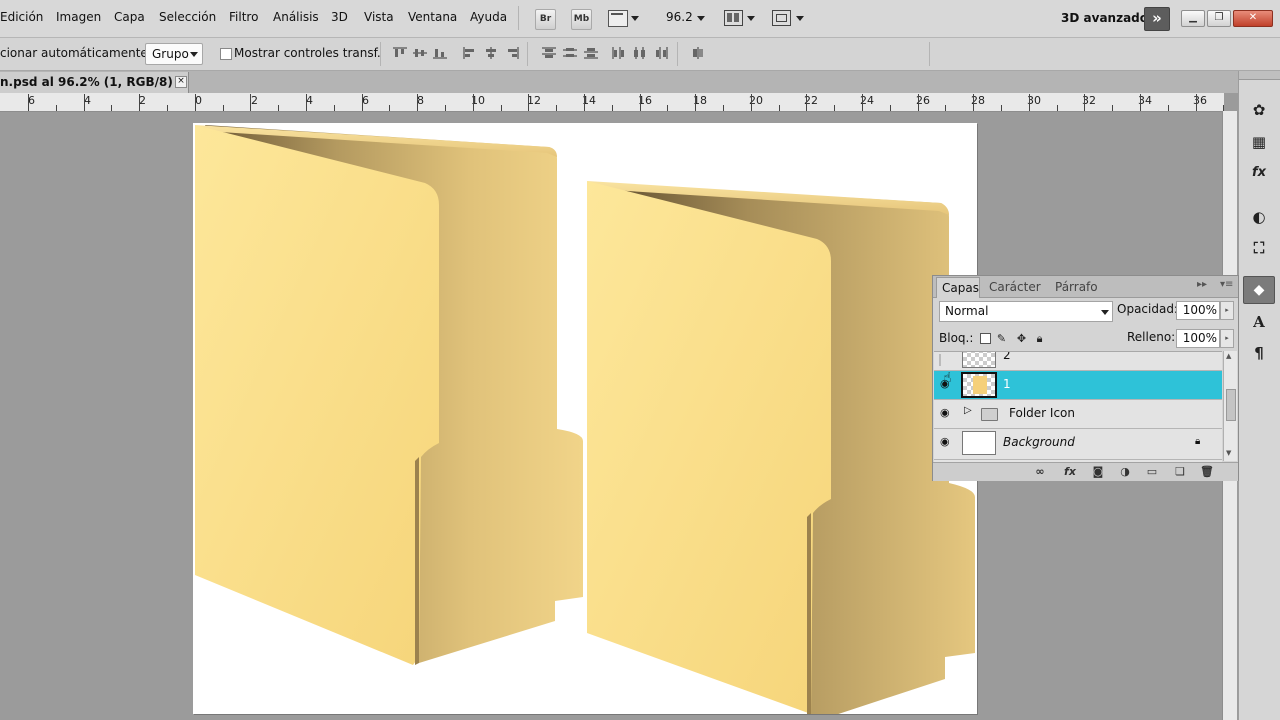  I want to click on blend-mode-dropdown: Normal, so click(1026, 311).